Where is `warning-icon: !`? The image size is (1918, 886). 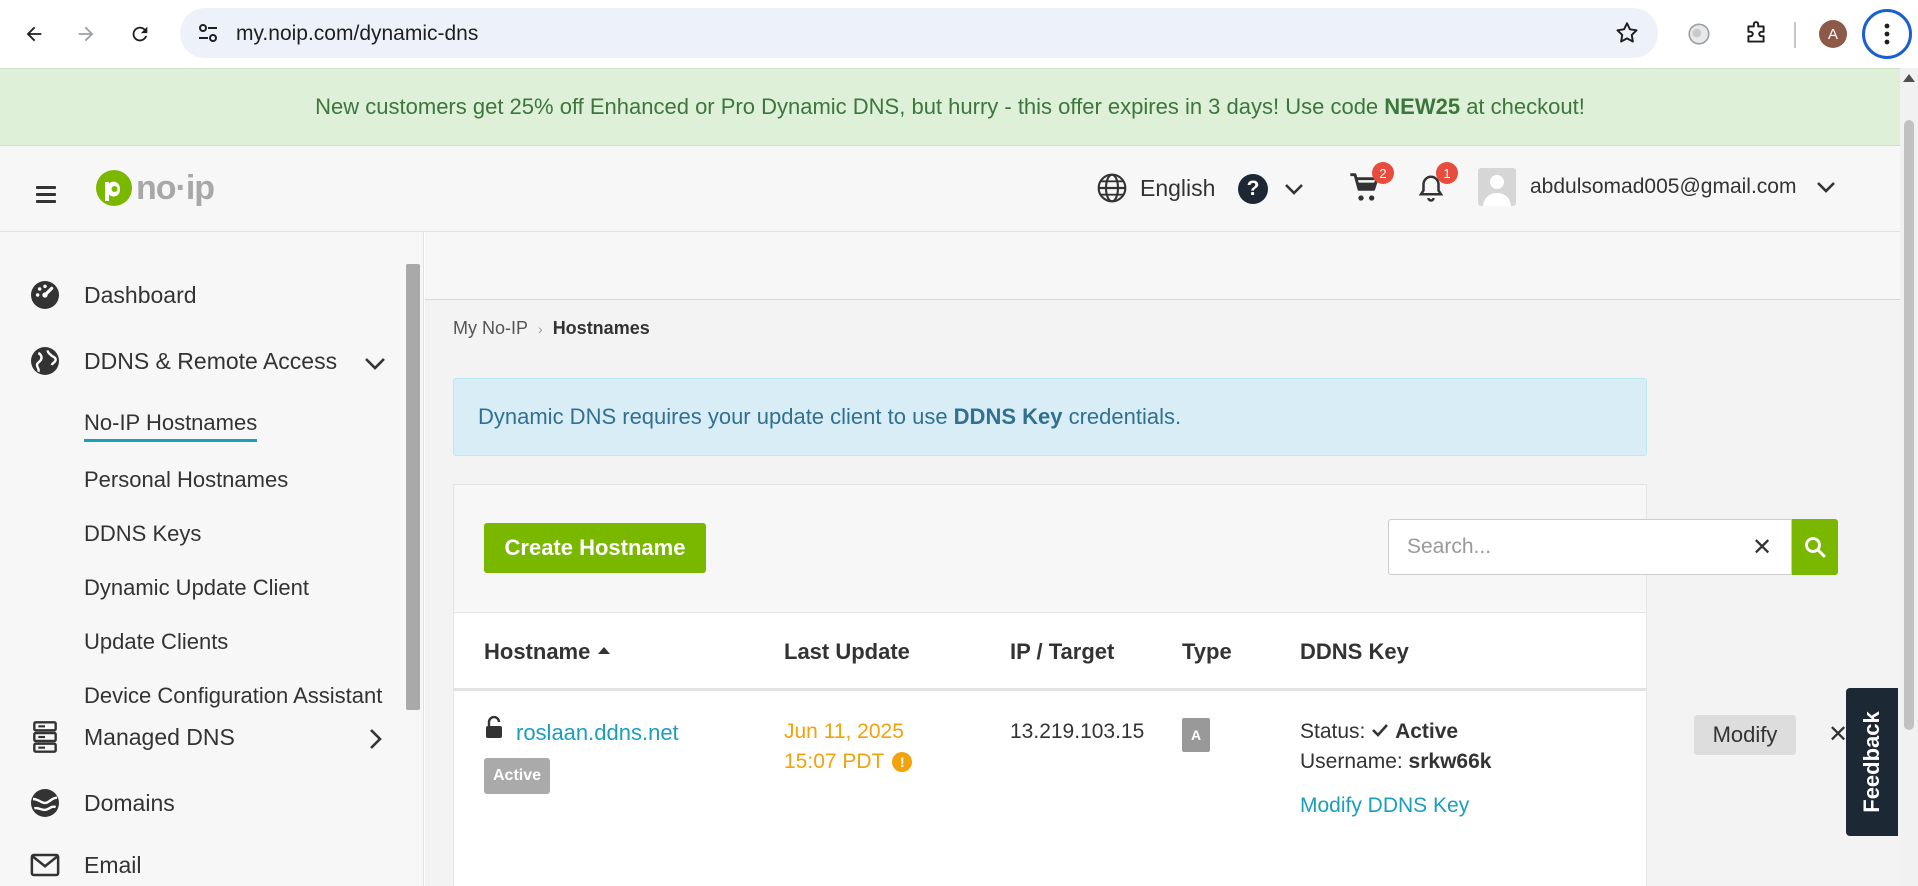
warning-icon: ! is located at coordinates (902, 762).